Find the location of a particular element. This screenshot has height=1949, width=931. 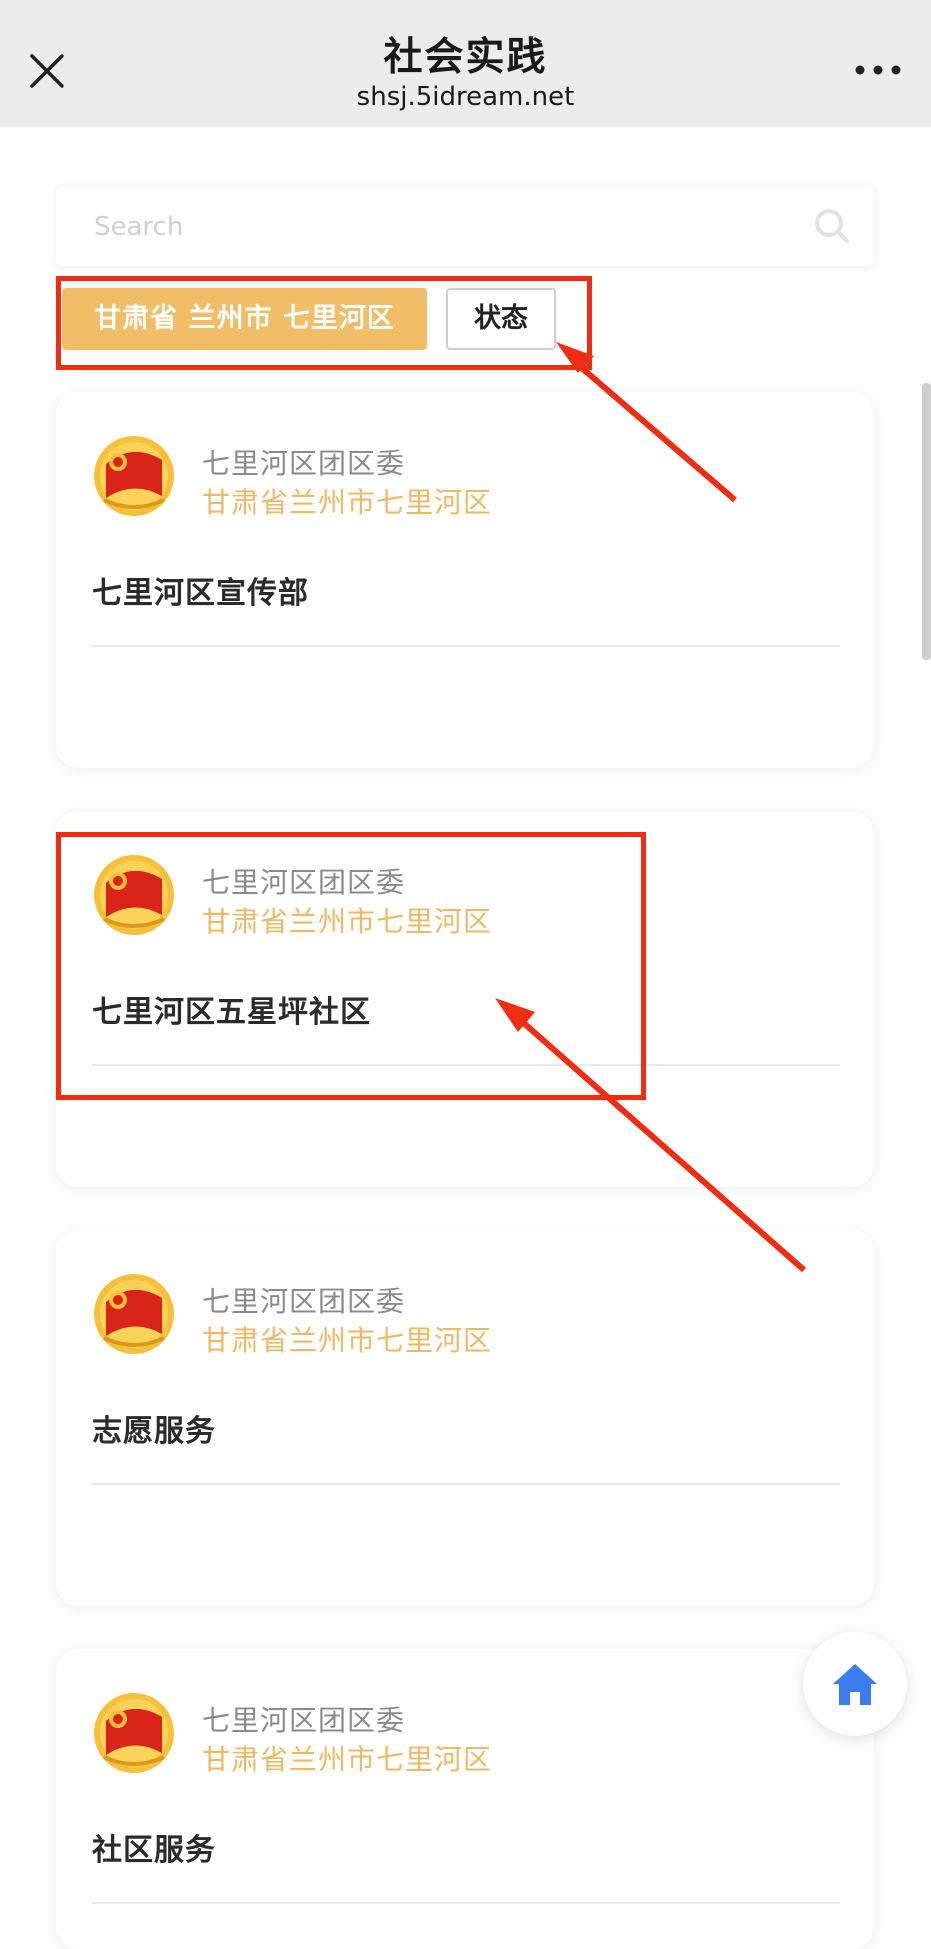

card-title: 七里河区宣传部 is located at coordinates (200, 593).